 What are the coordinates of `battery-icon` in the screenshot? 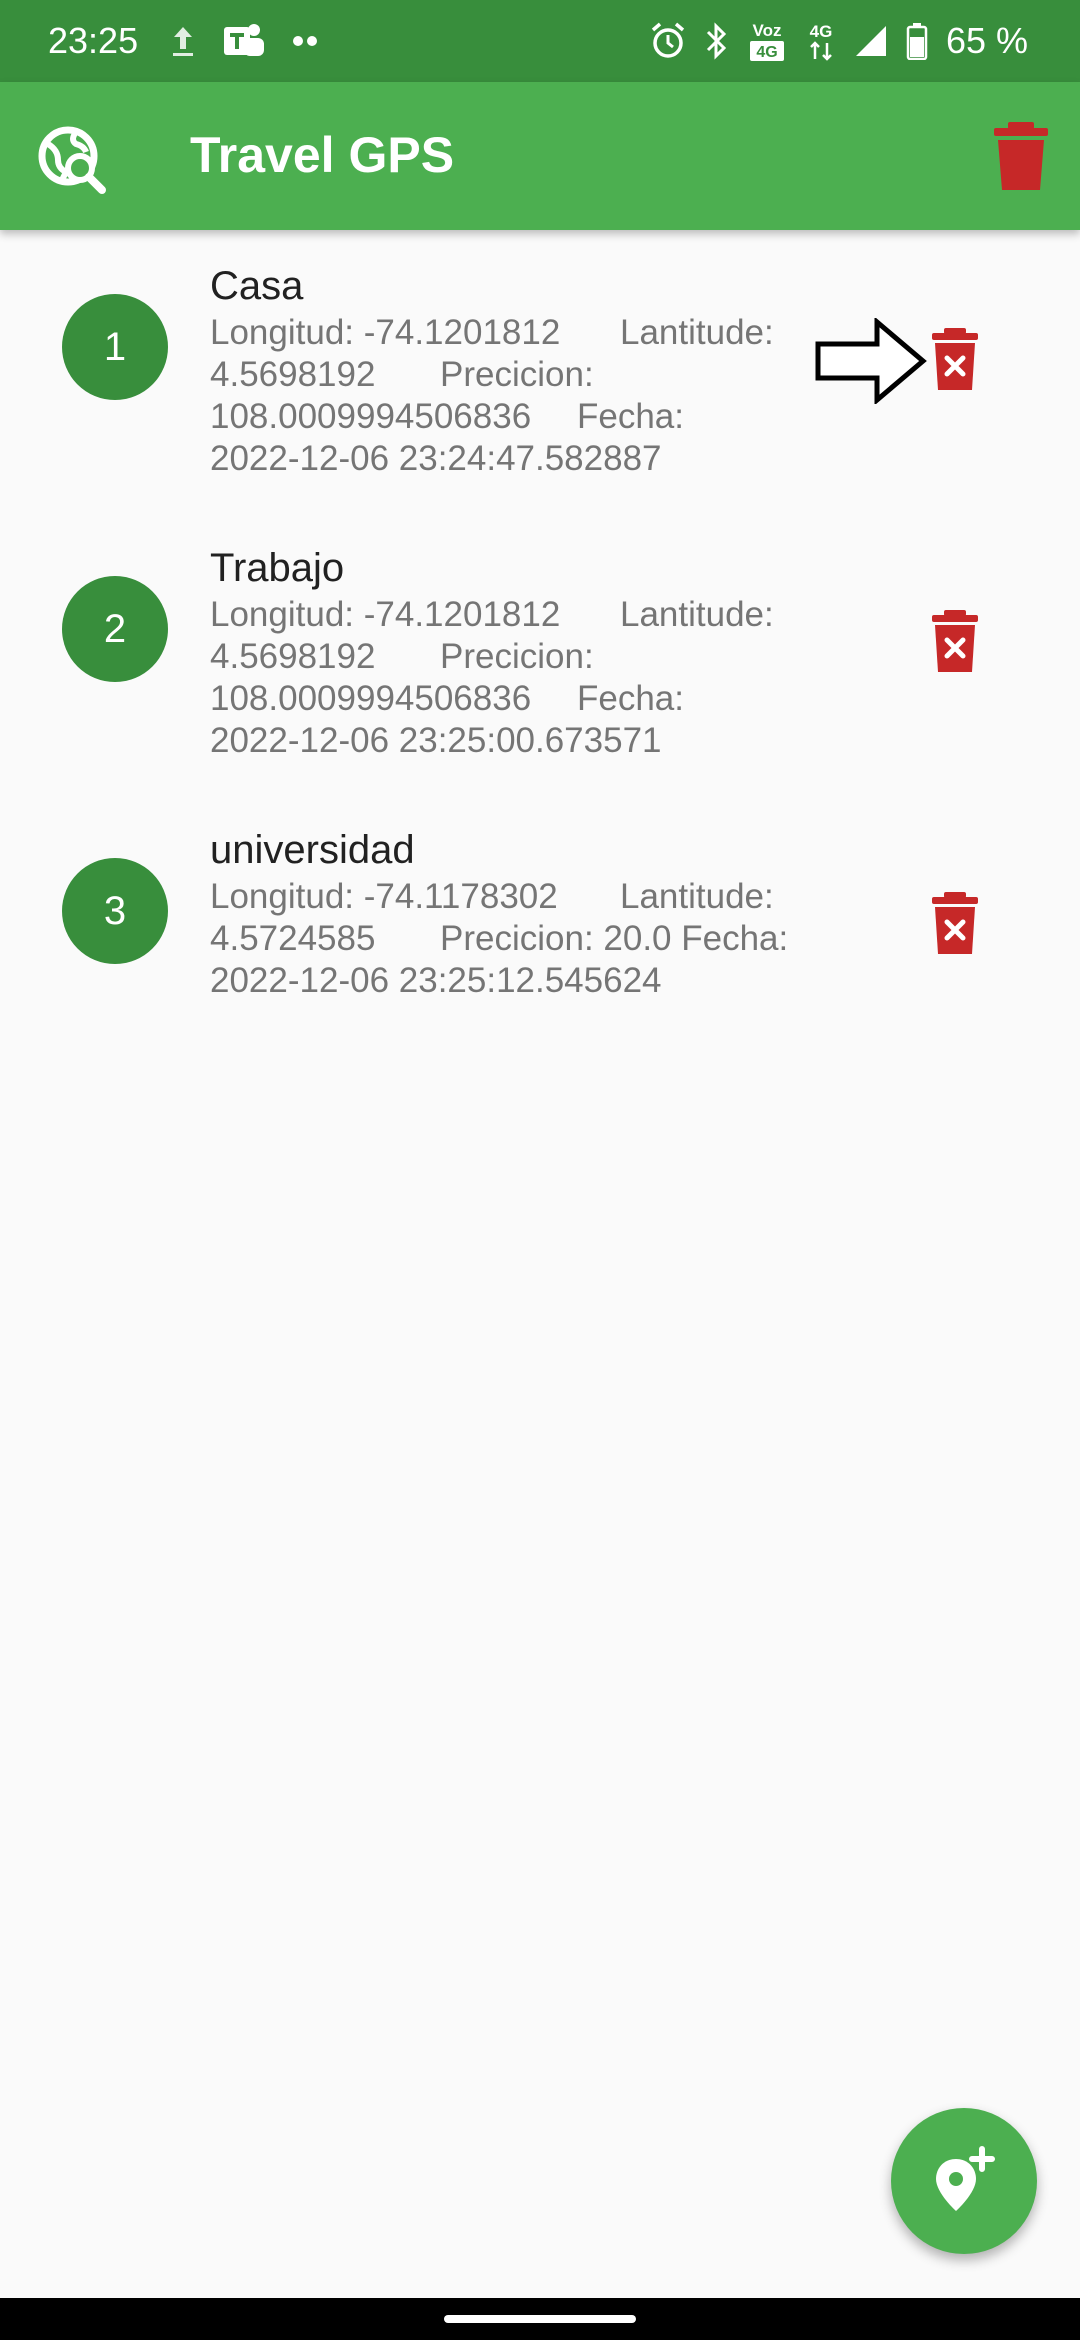 It's located at (917, 41).